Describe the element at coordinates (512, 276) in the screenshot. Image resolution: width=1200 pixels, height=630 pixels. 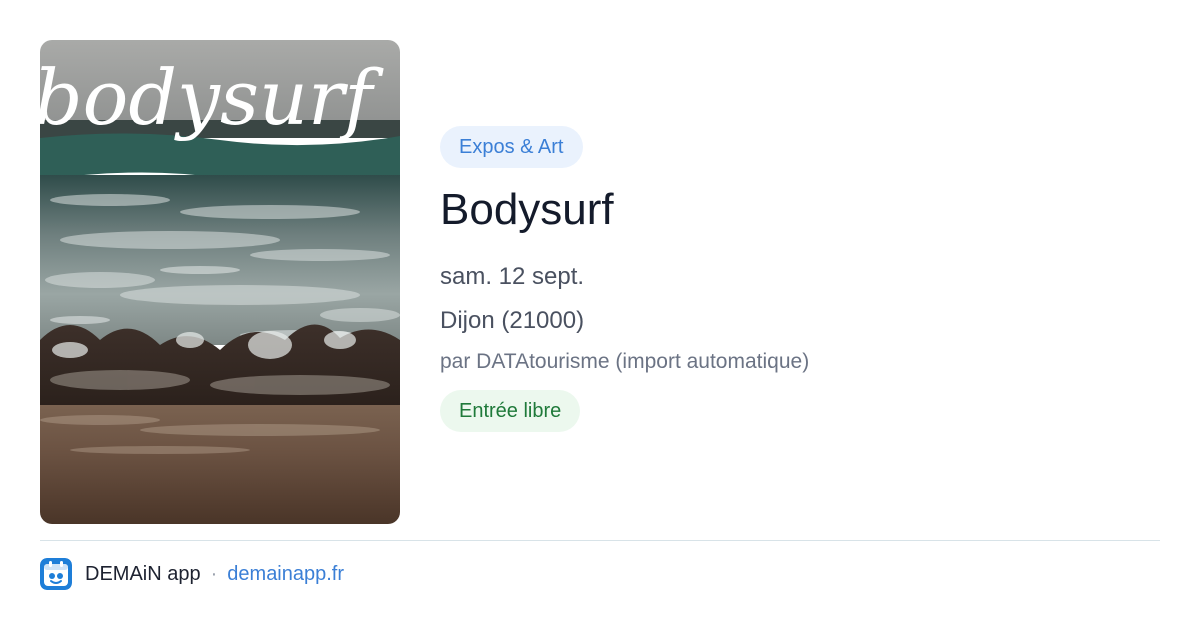
I see `event-date: sam. 12 sept.` at that location.